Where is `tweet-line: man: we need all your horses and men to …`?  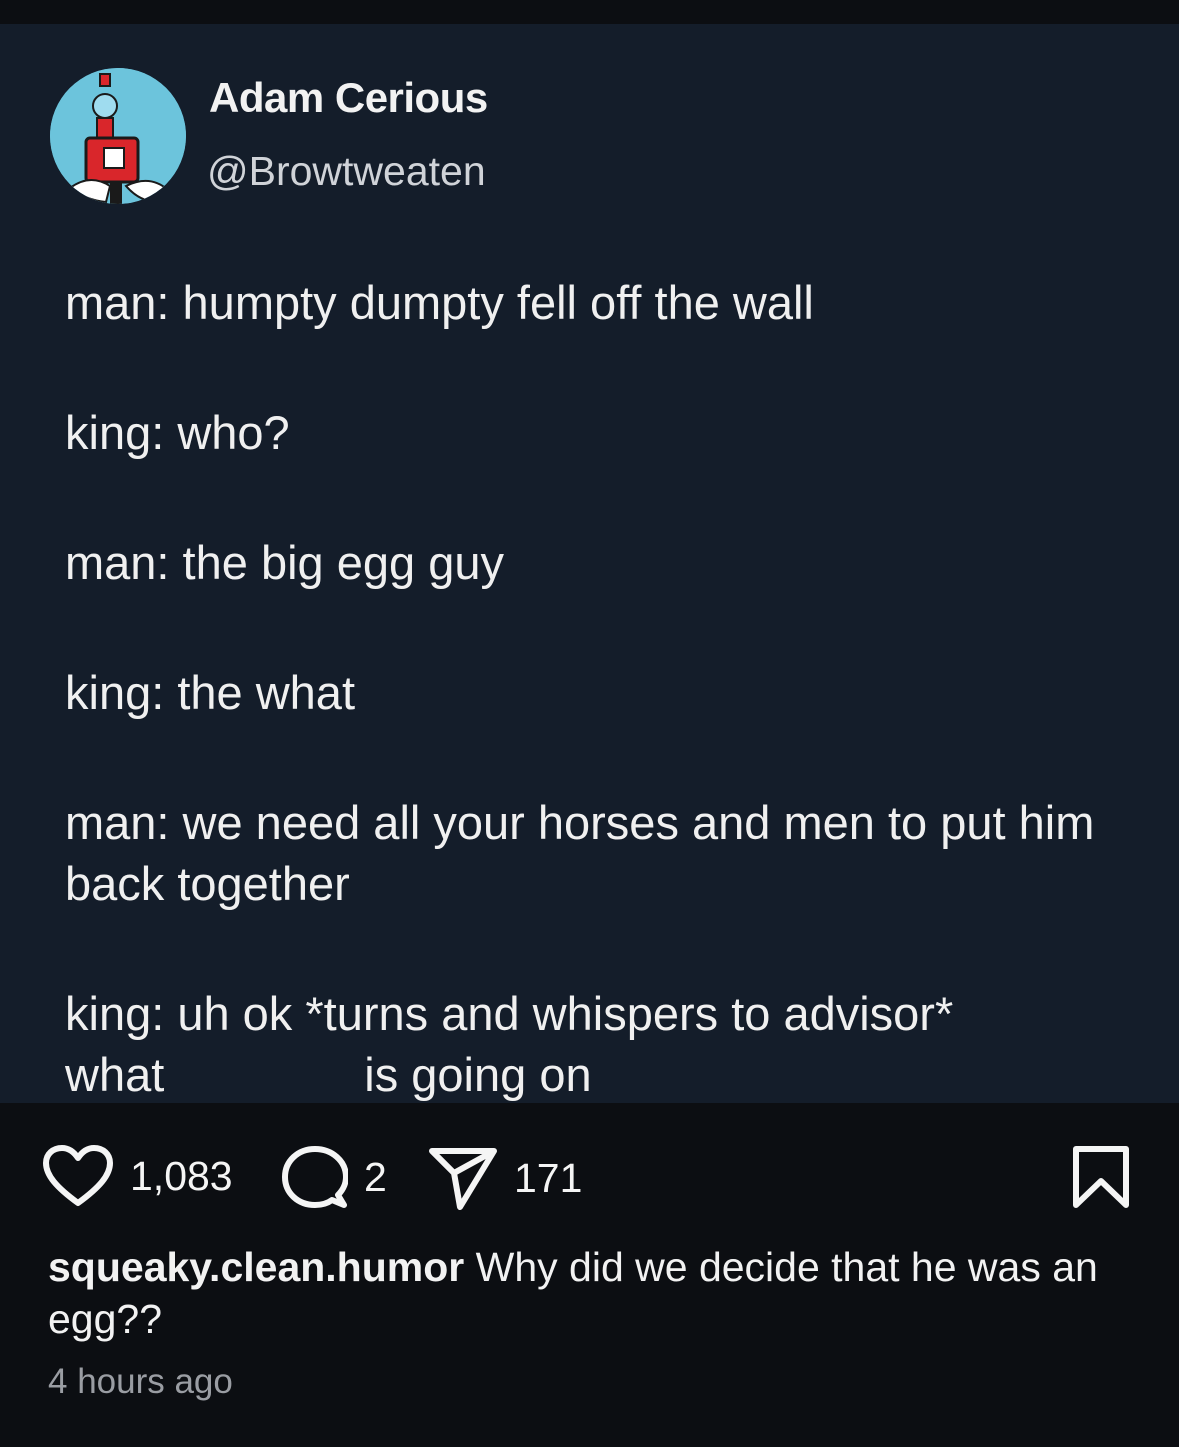 tweet-line: man: we need all your horses and men to … is located at coordinates (580, 853).